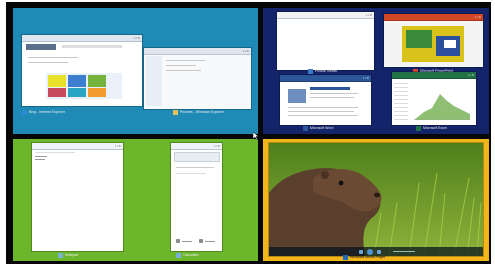 Image resolution: width=495 pixels, height=266 pixels. I want to click on notepad-caption: Notepad, so click(83, 255).